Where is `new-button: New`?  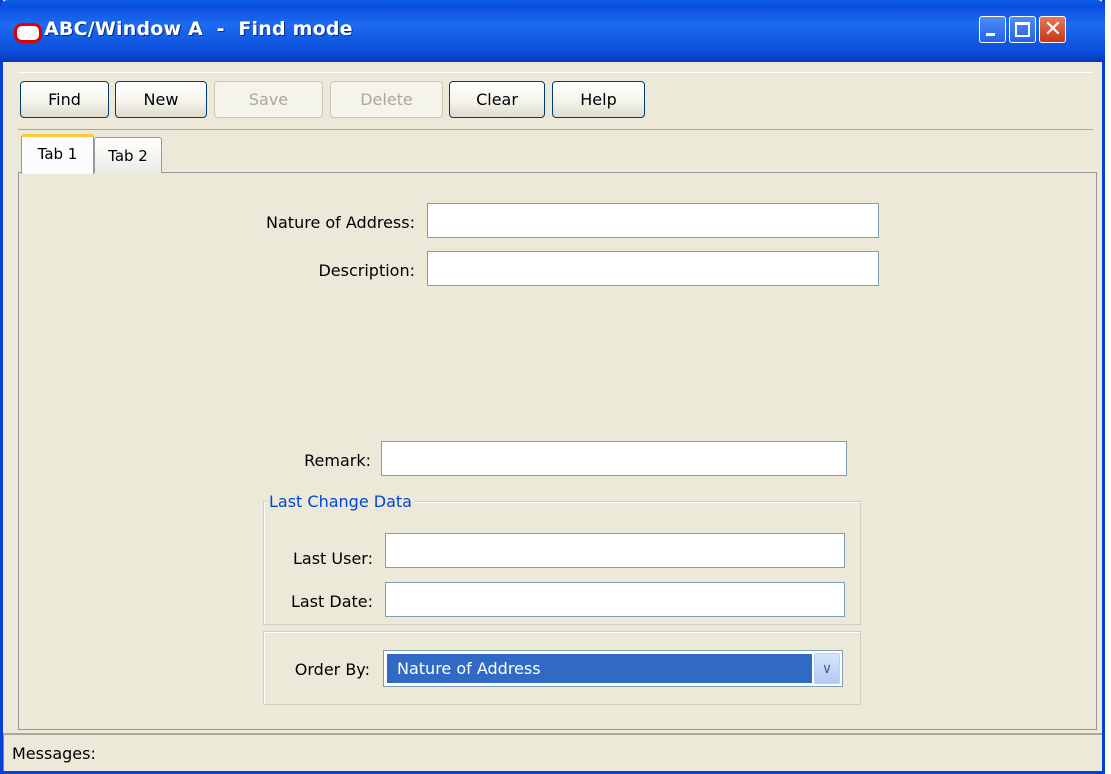 new-button: New is located at coordinates (161, 99).